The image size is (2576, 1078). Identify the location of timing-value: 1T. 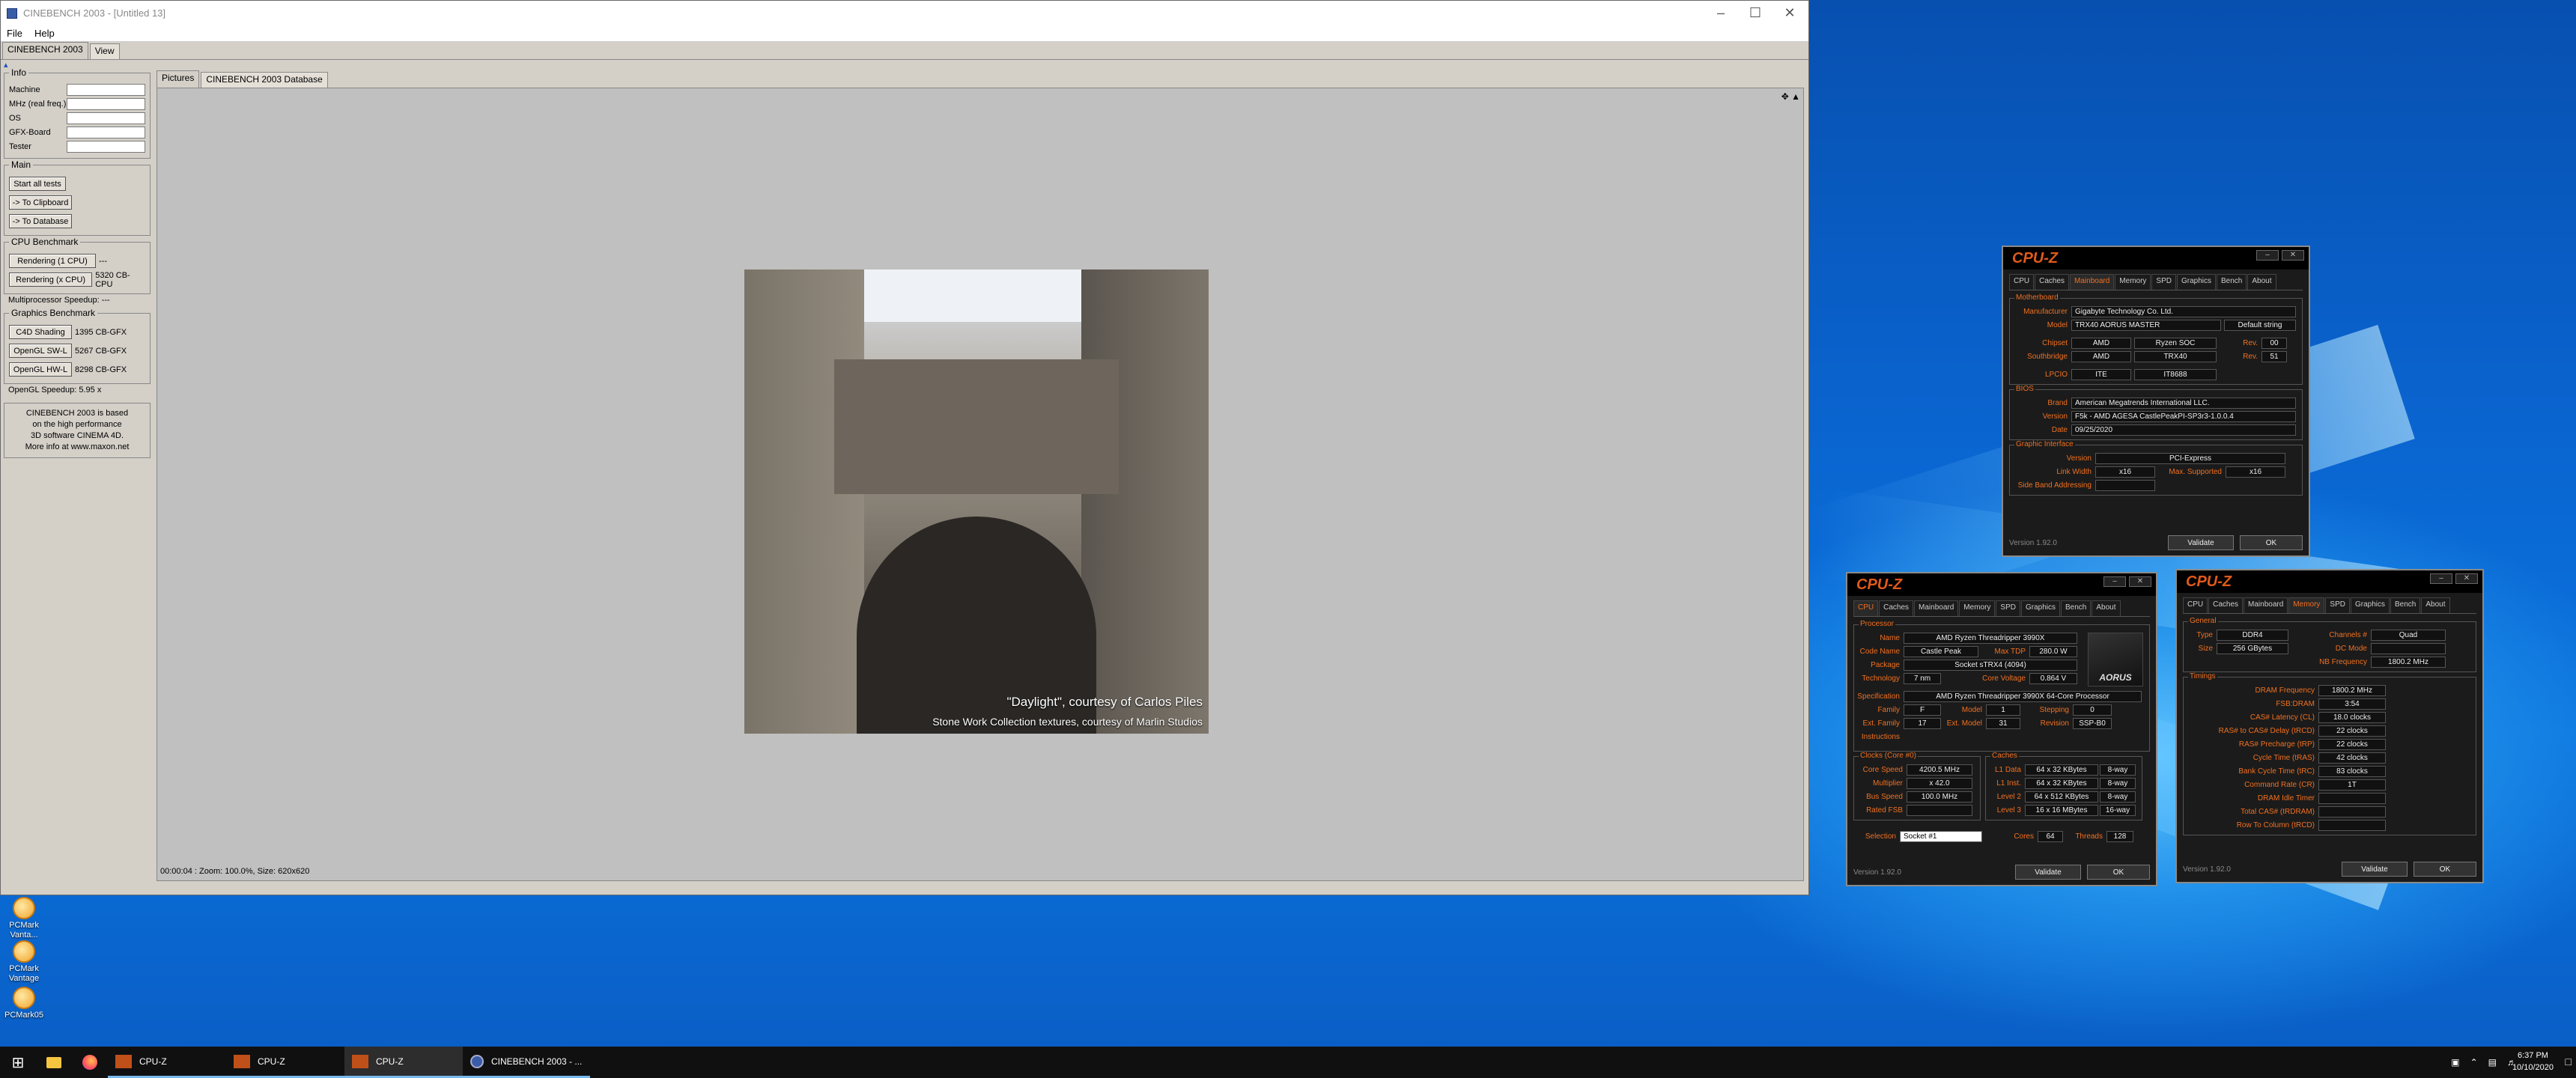
(2352, 785).